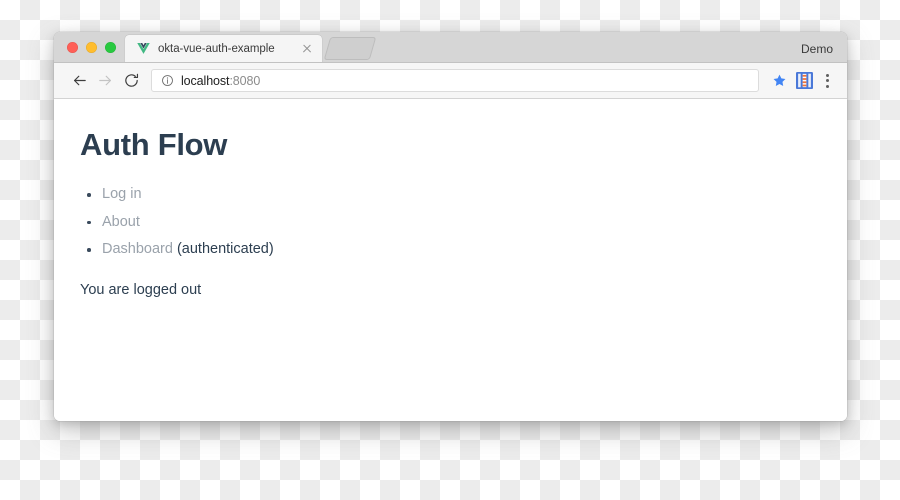 The image size is (900, 500). What do you see at coordinates (143, 48) in the screenshot?
I see `vue-logo-icon` at bounding box center [143, 48].